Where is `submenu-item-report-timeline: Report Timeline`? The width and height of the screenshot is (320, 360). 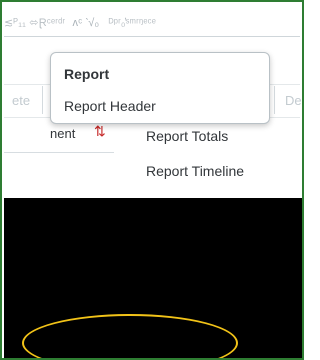
submenu-item-report-timeline: Report Timeline is located at coordinates (195, 171).